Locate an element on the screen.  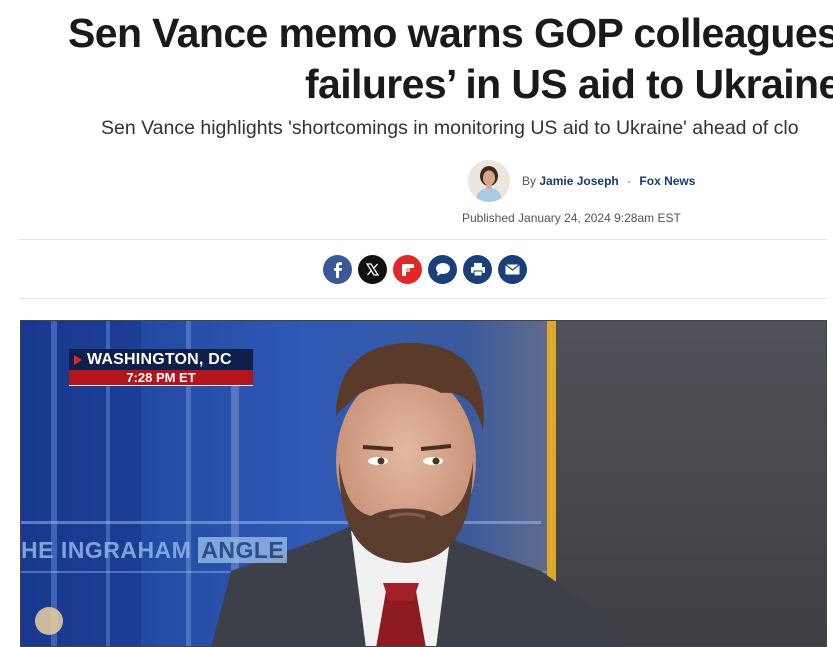
author-avatar is located at coordinates (489, 181).